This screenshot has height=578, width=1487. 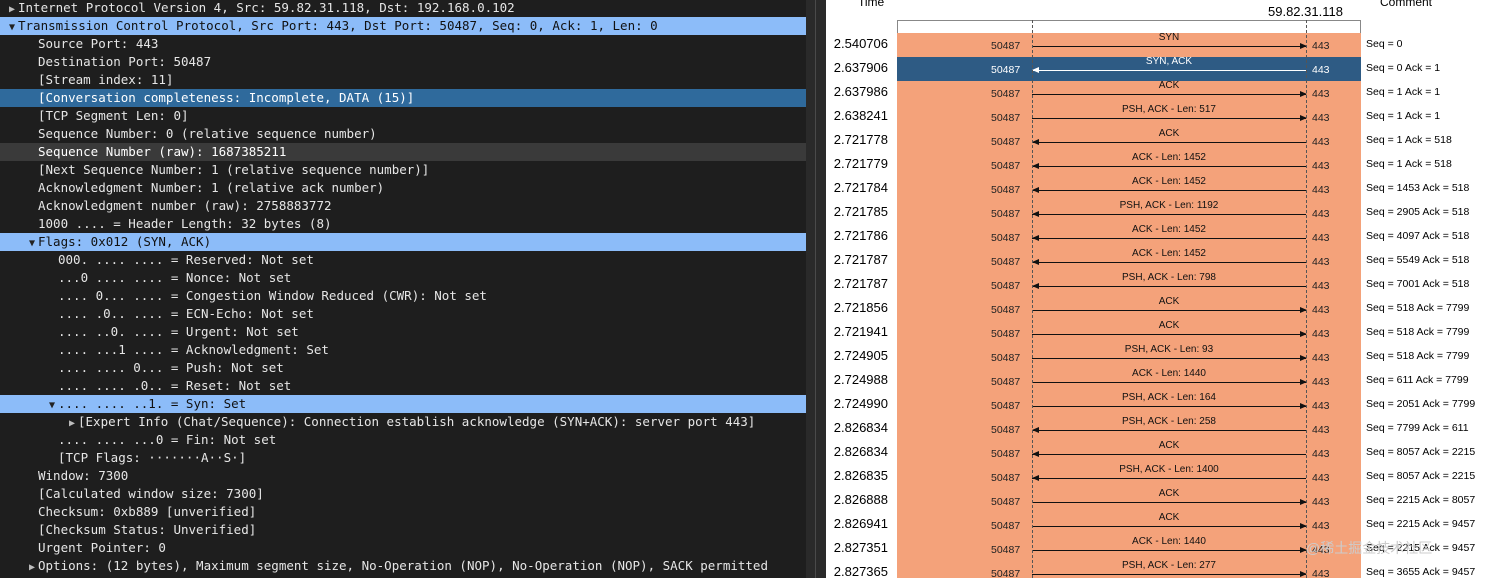 What do you see at coordinates (403, 548) in the screenshot?
I see `tree-row: Urgent Pointer: 0` at bounding box center [403, 548].